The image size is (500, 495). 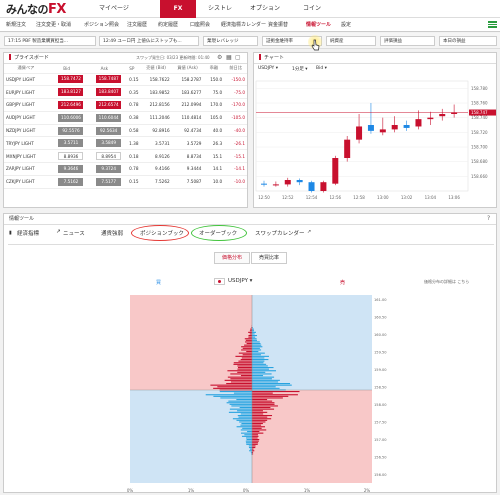 What do you see at coordinates (71, 104) in the screenshot?
I see `bid-price-value: 212.6496` at bounding box center [71, 104].